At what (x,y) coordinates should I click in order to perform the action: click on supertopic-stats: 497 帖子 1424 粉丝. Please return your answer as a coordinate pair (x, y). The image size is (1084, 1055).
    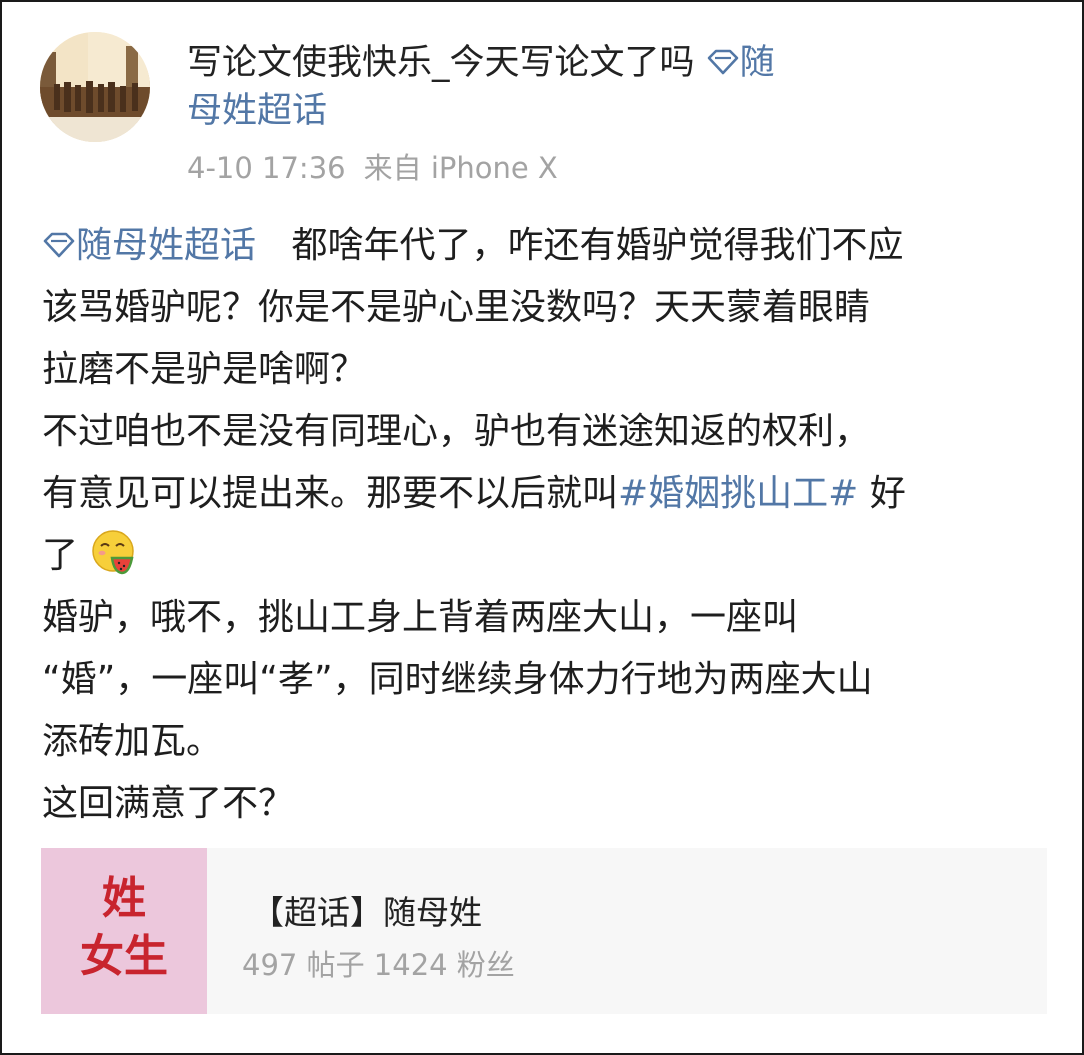
    Looking at the image, I should click on (378, 965).